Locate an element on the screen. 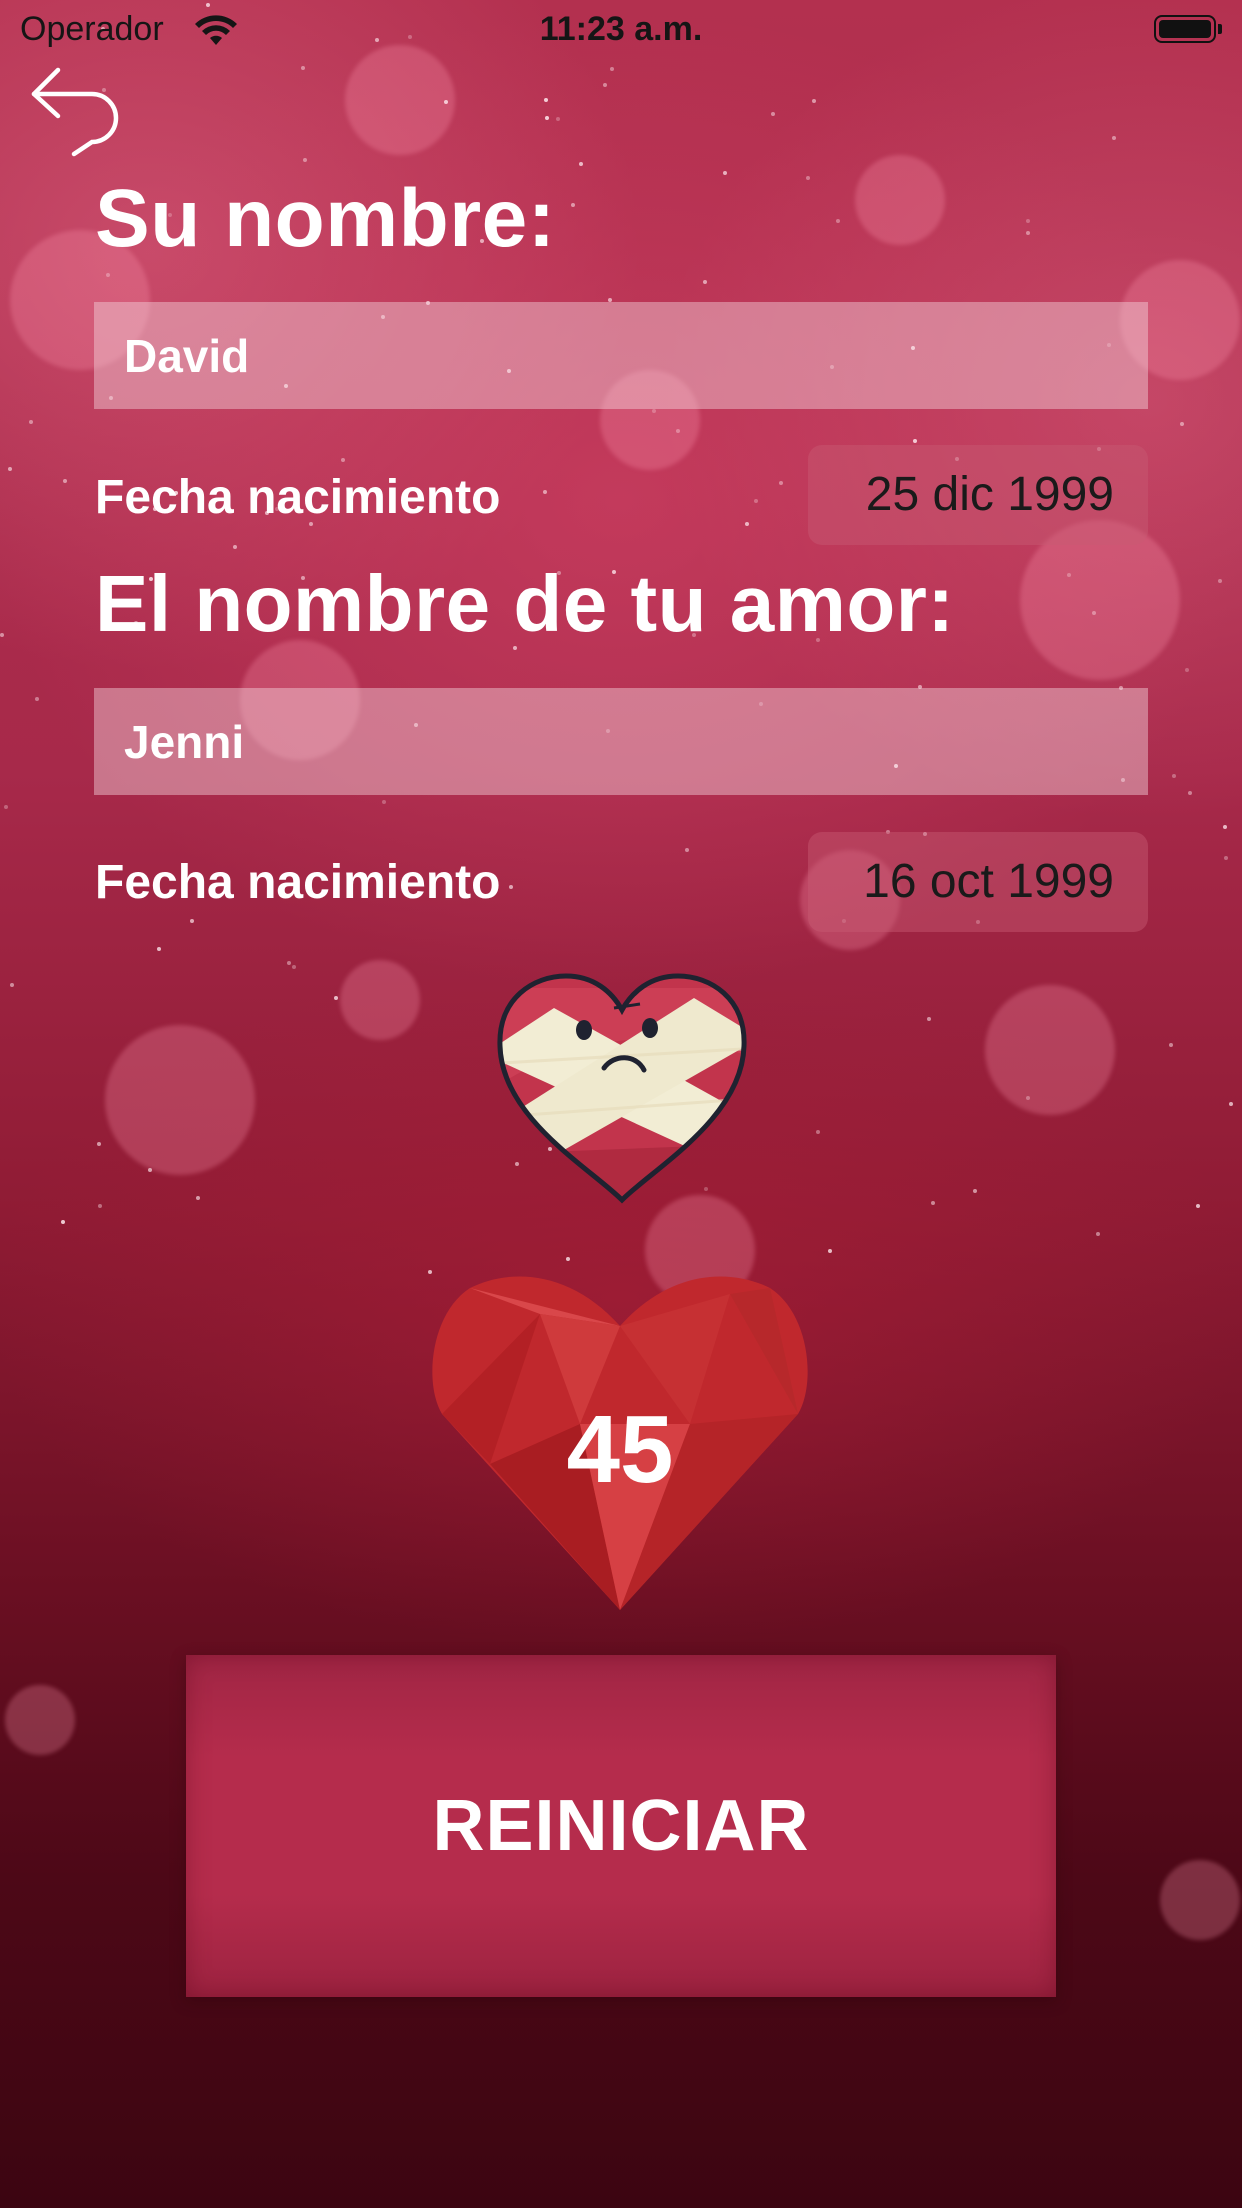 This screenshot has width=1242, height=2208. compatibility-score: 45 is located at coordinates (620, 1449).